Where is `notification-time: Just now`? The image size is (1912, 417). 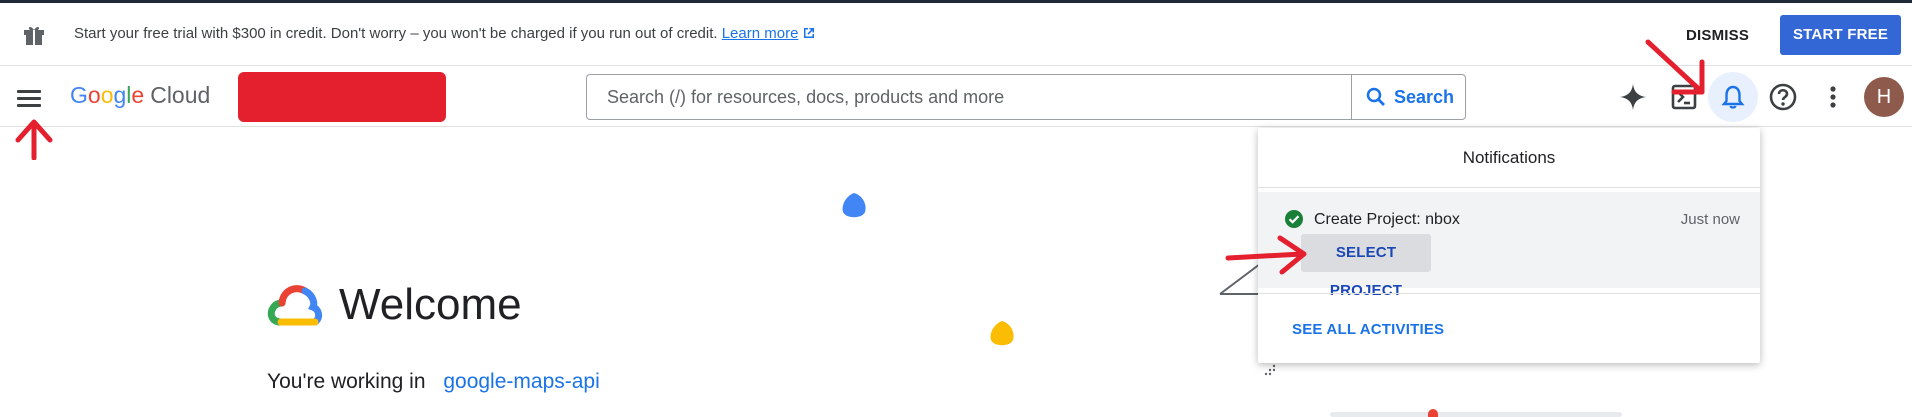 notification-time: Just now is located at coordinates (1710, 219).